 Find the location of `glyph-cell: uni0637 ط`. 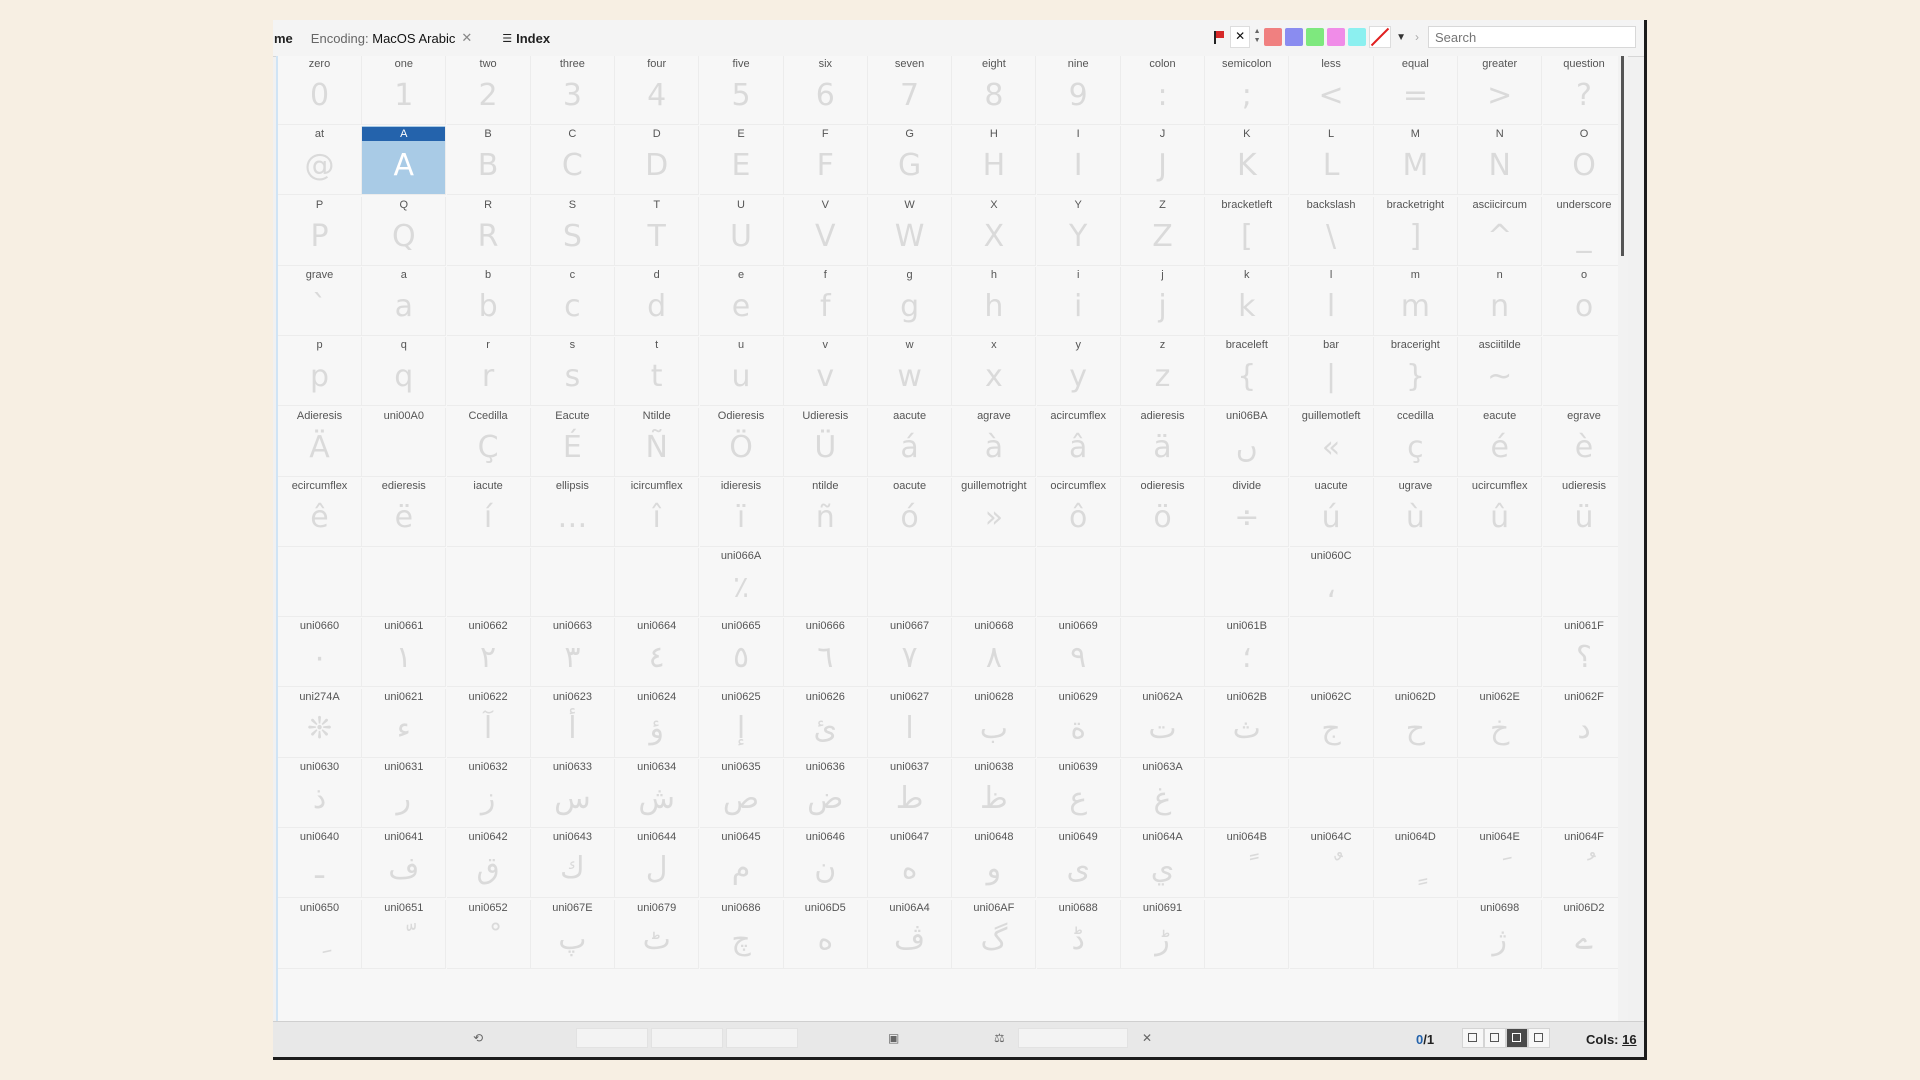

glyph-cell: uni0637 ط is located at coordinates (910, 793).